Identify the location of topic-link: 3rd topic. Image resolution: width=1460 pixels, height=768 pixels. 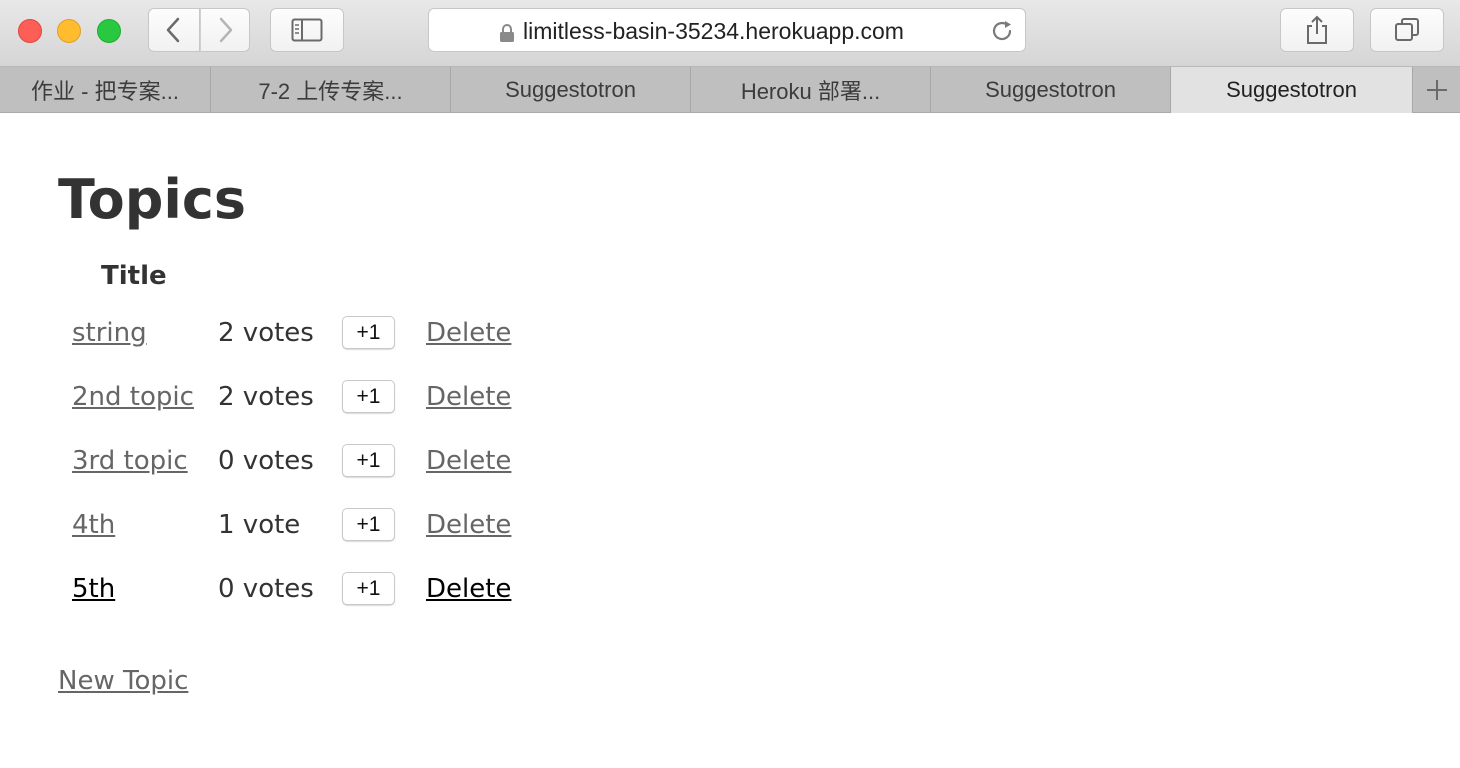
(130, 461).